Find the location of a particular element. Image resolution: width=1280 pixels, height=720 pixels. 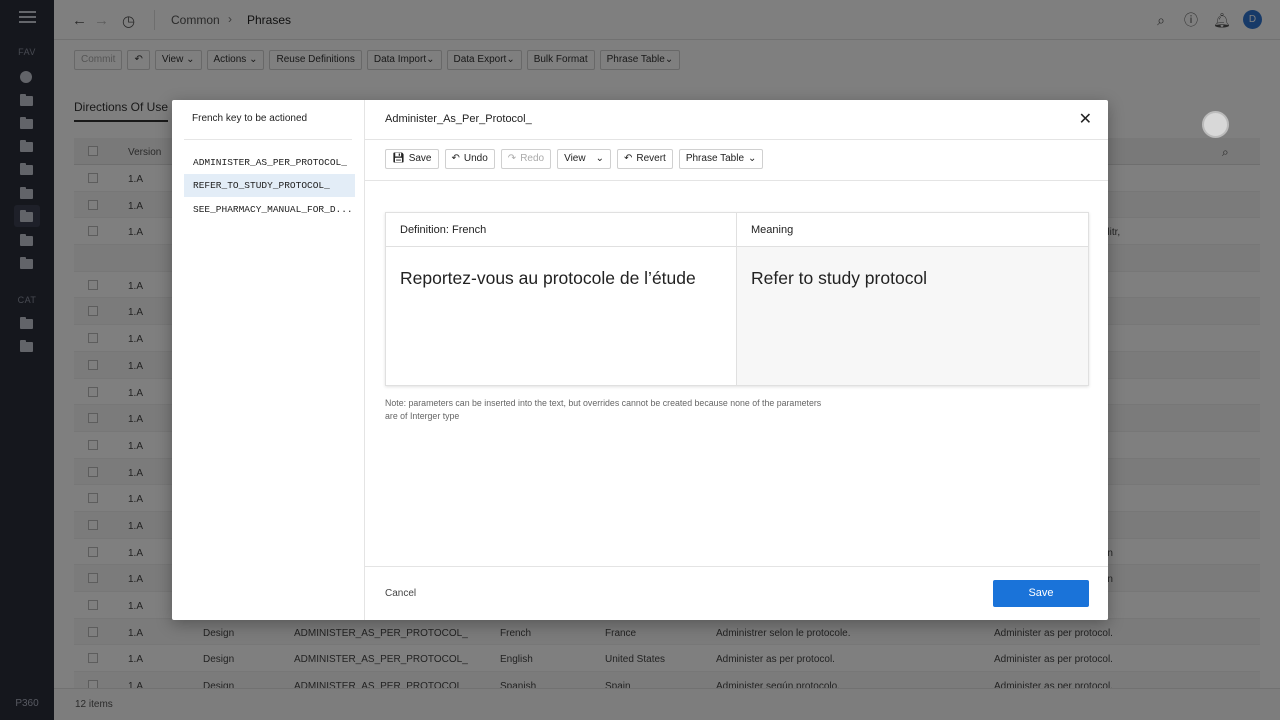

close-icon: ✕ is located at coordinates (1085, 120).